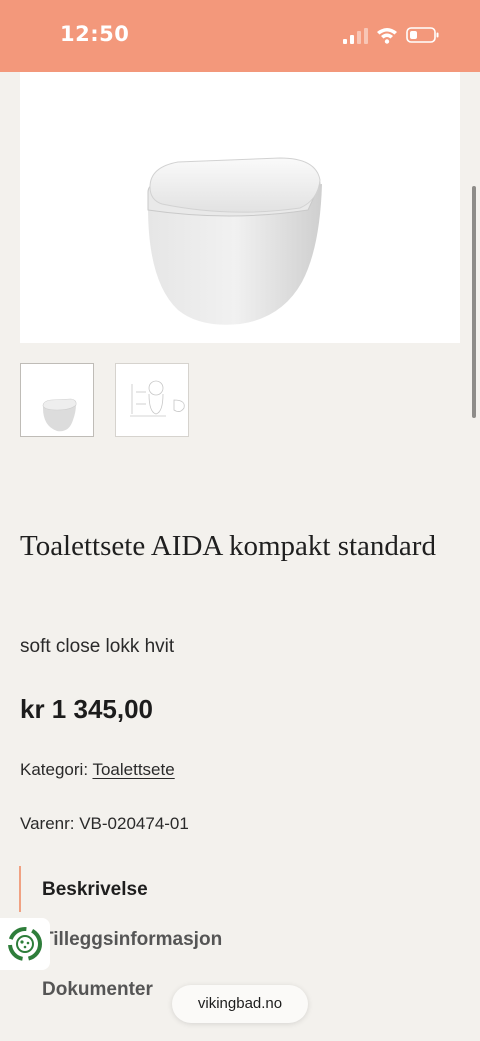  Describe the element at coordinates (228, 546) in the screenshot. I see `product-title: Toalettsete AIDA kompakt standard` at that location.